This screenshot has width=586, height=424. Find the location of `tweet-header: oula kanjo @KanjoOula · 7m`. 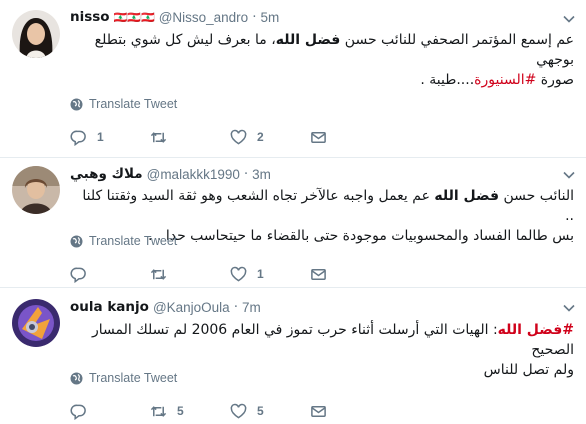

tweet-header: oula kanjo @KanjoOula · 7m is located at coordinates (165, 307).